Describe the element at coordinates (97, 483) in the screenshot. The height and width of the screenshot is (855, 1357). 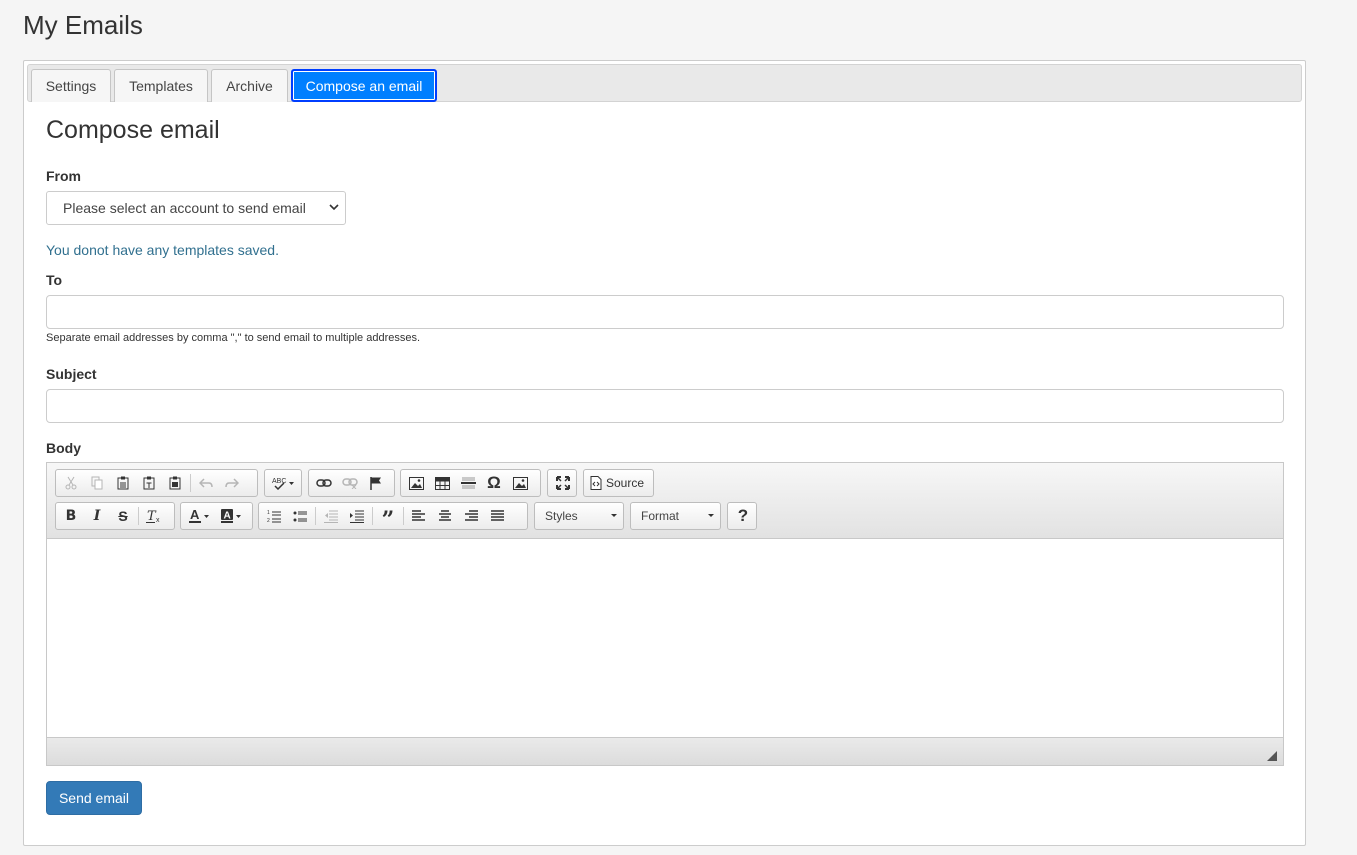
I see `copy-icon` at that location.